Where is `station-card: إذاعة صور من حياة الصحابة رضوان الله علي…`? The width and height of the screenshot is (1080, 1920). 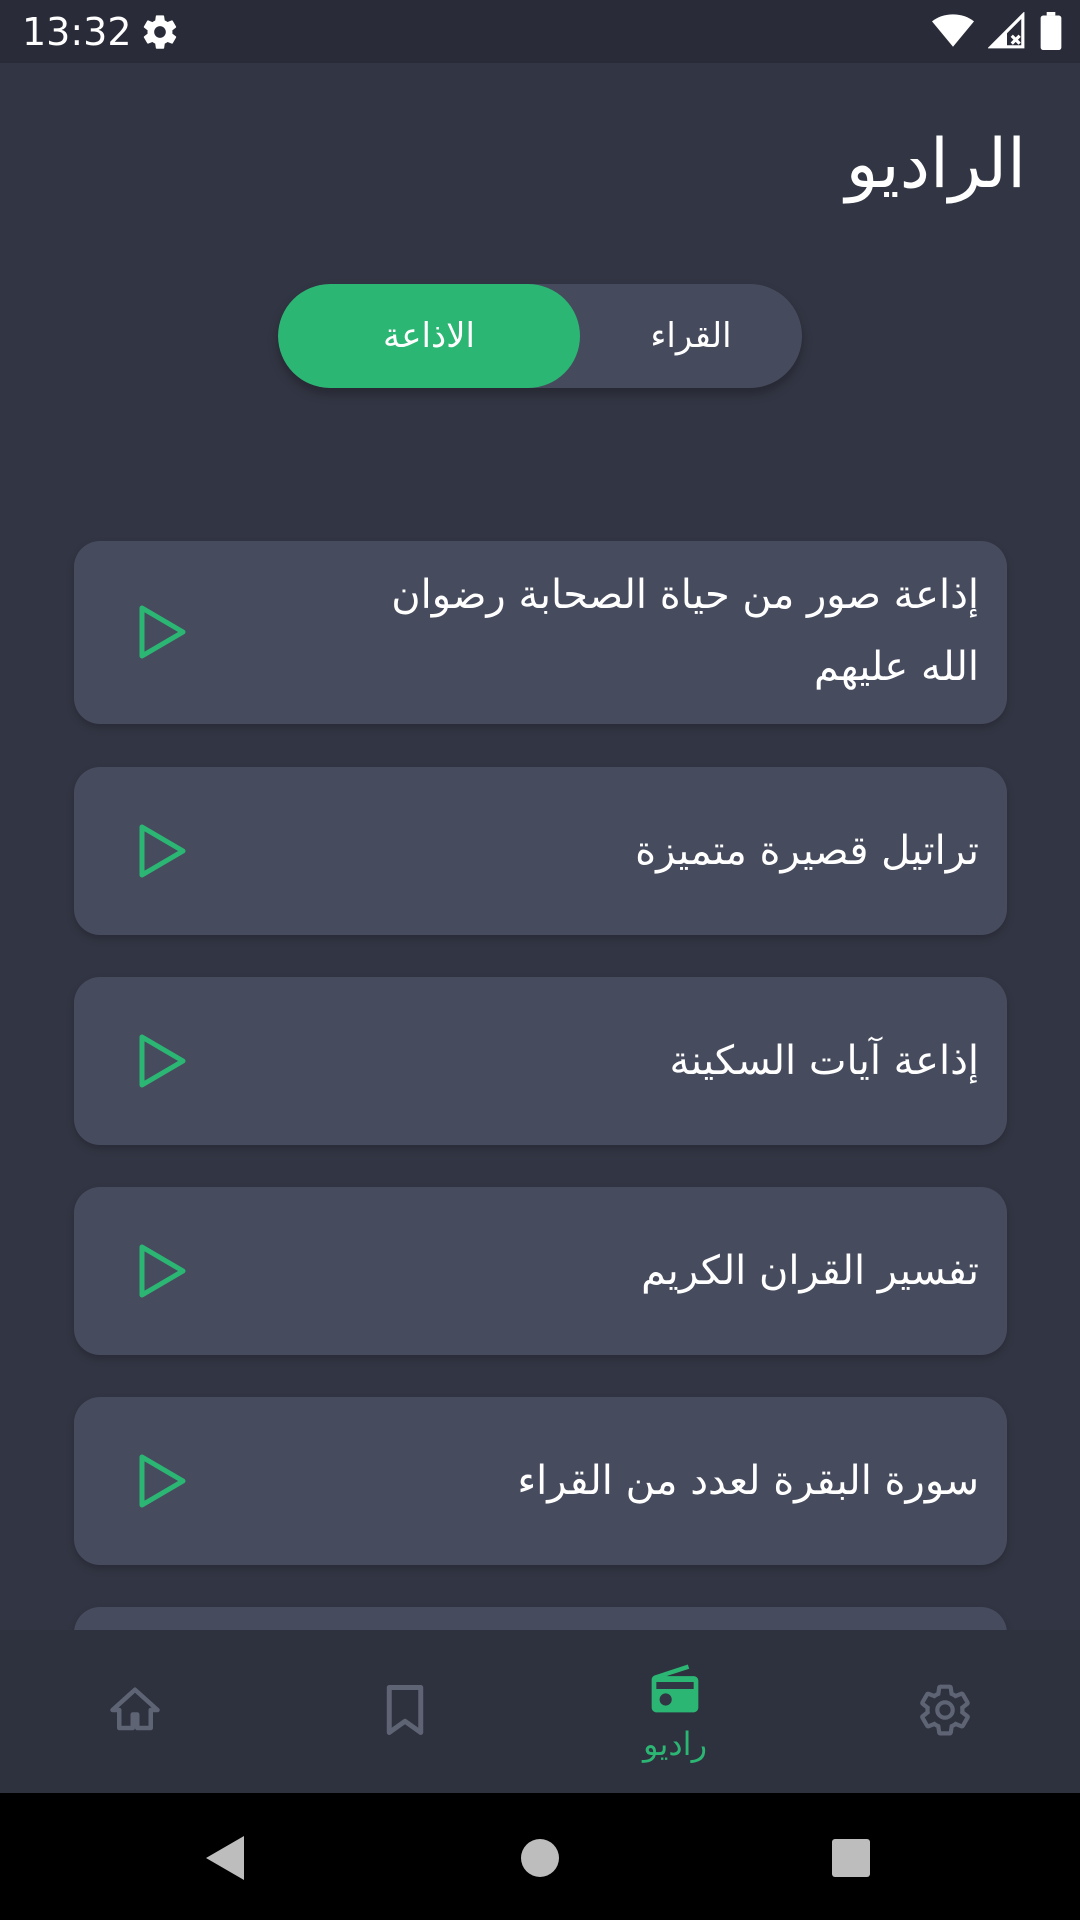
station-card: إذاعة صور من حياة الصحابة رضوان الله علي… is located at coordinates (540, 632).